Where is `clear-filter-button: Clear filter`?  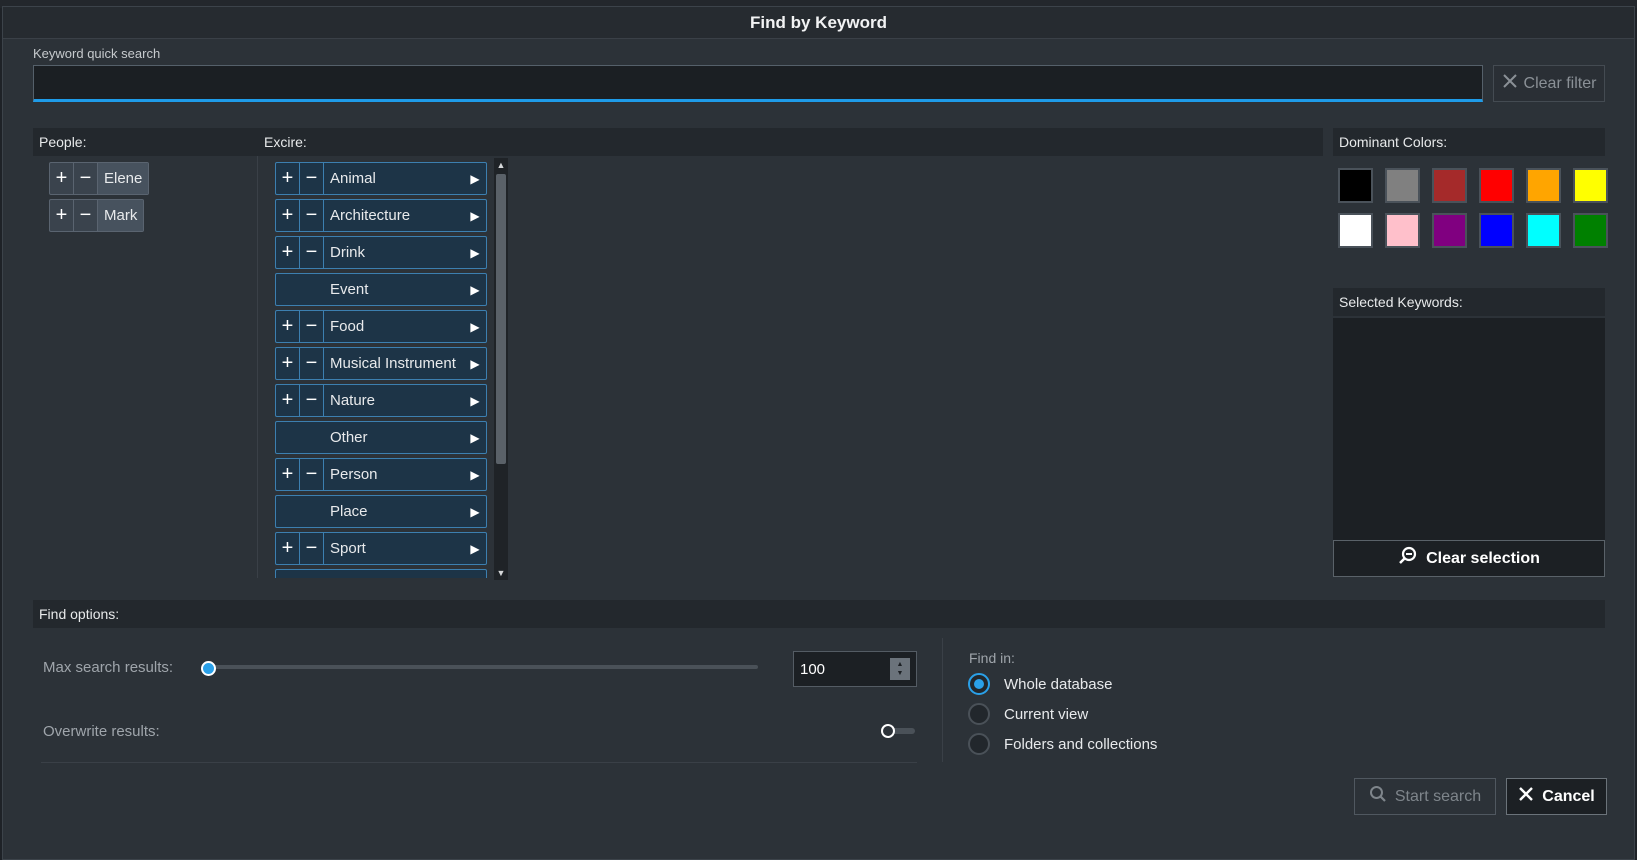 clear-filter-button: Clear filter is located at coordinates (1549, 83).